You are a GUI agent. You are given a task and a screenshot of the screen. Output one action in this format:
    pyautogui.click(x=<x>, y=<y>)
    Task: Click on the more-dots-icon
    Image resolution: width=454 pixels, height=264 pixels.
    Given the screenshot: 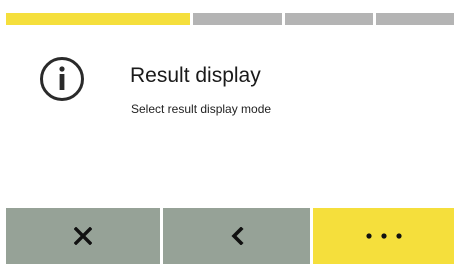 What is the action you would take?
    pyautogui.click(x=383, y=236)
    